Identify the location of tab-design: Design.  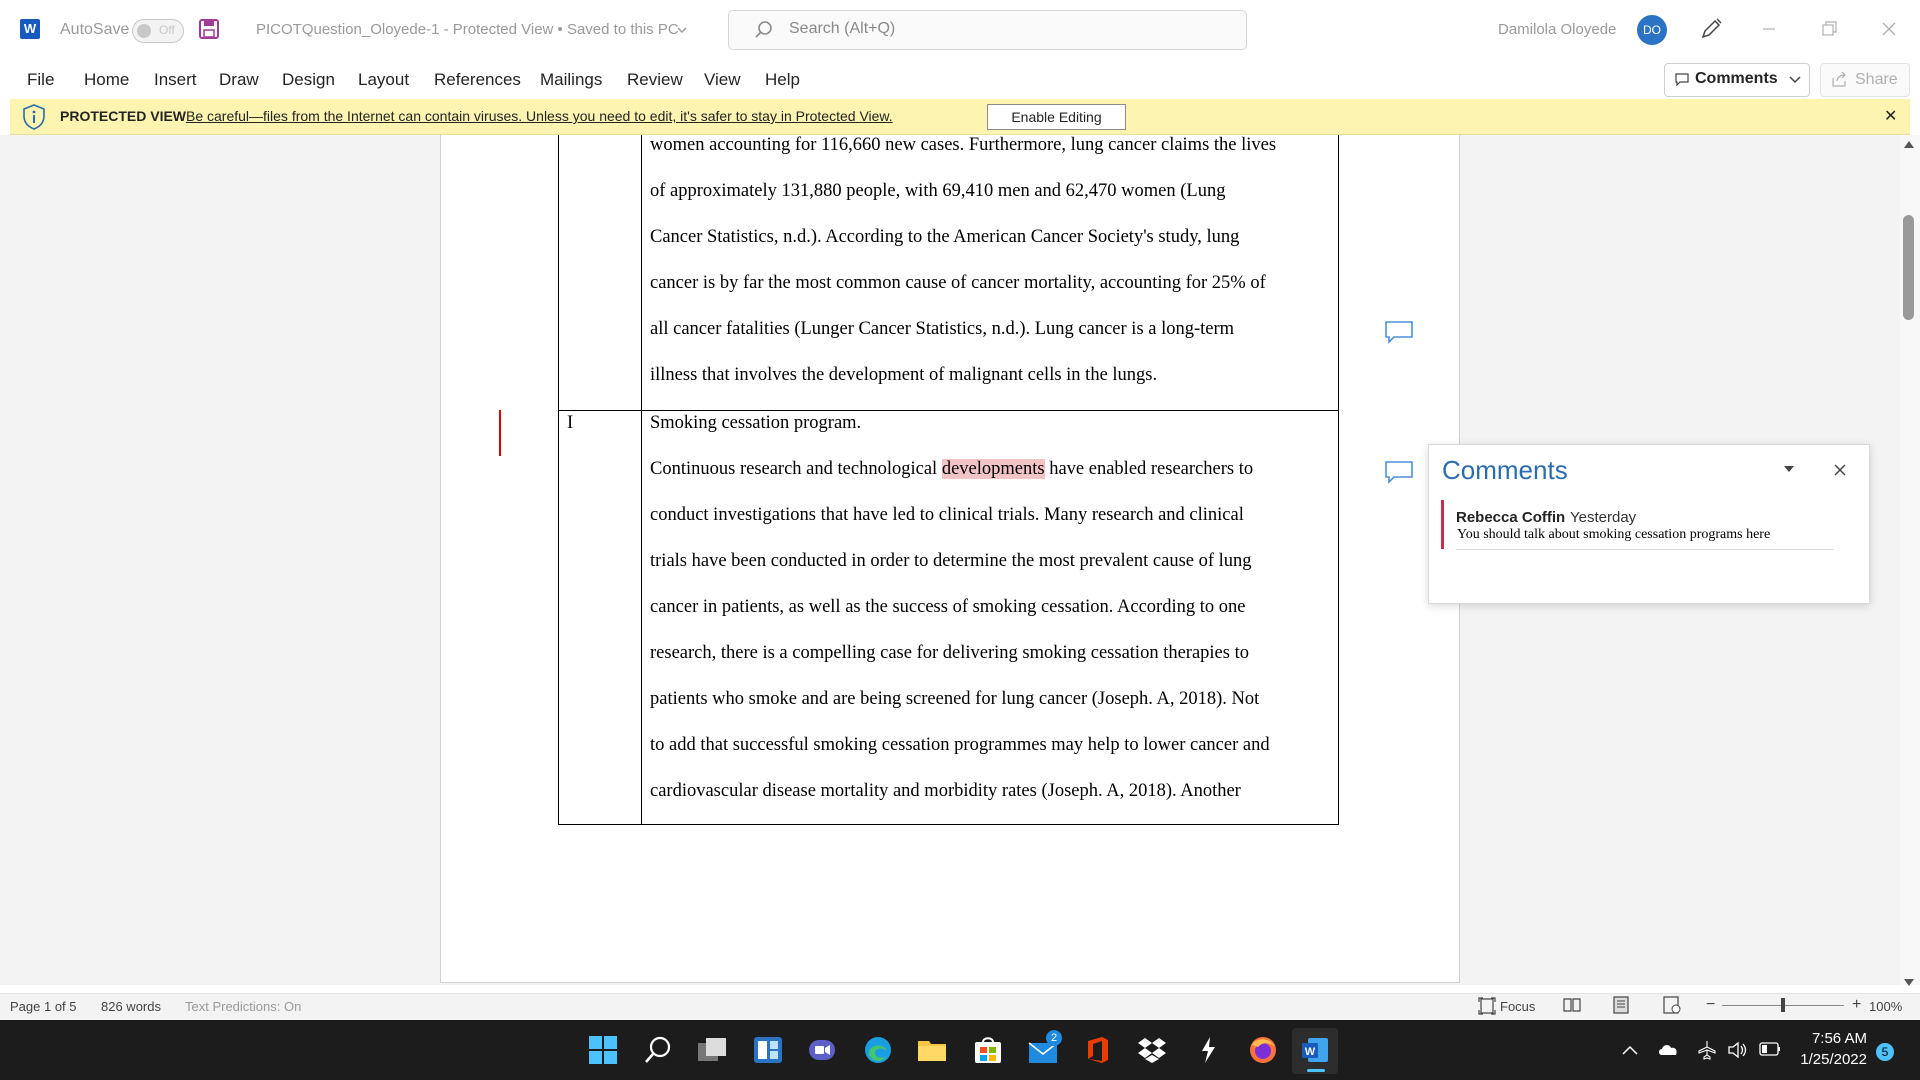
(308, 80).